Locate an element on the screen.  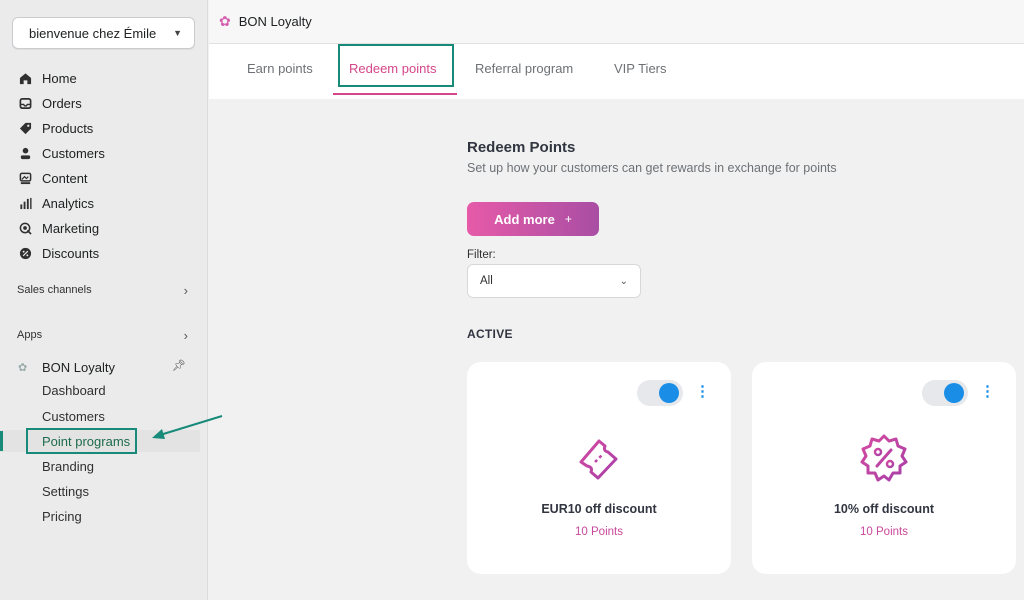
percent-badge-icon is located at coordinates (884, 458).